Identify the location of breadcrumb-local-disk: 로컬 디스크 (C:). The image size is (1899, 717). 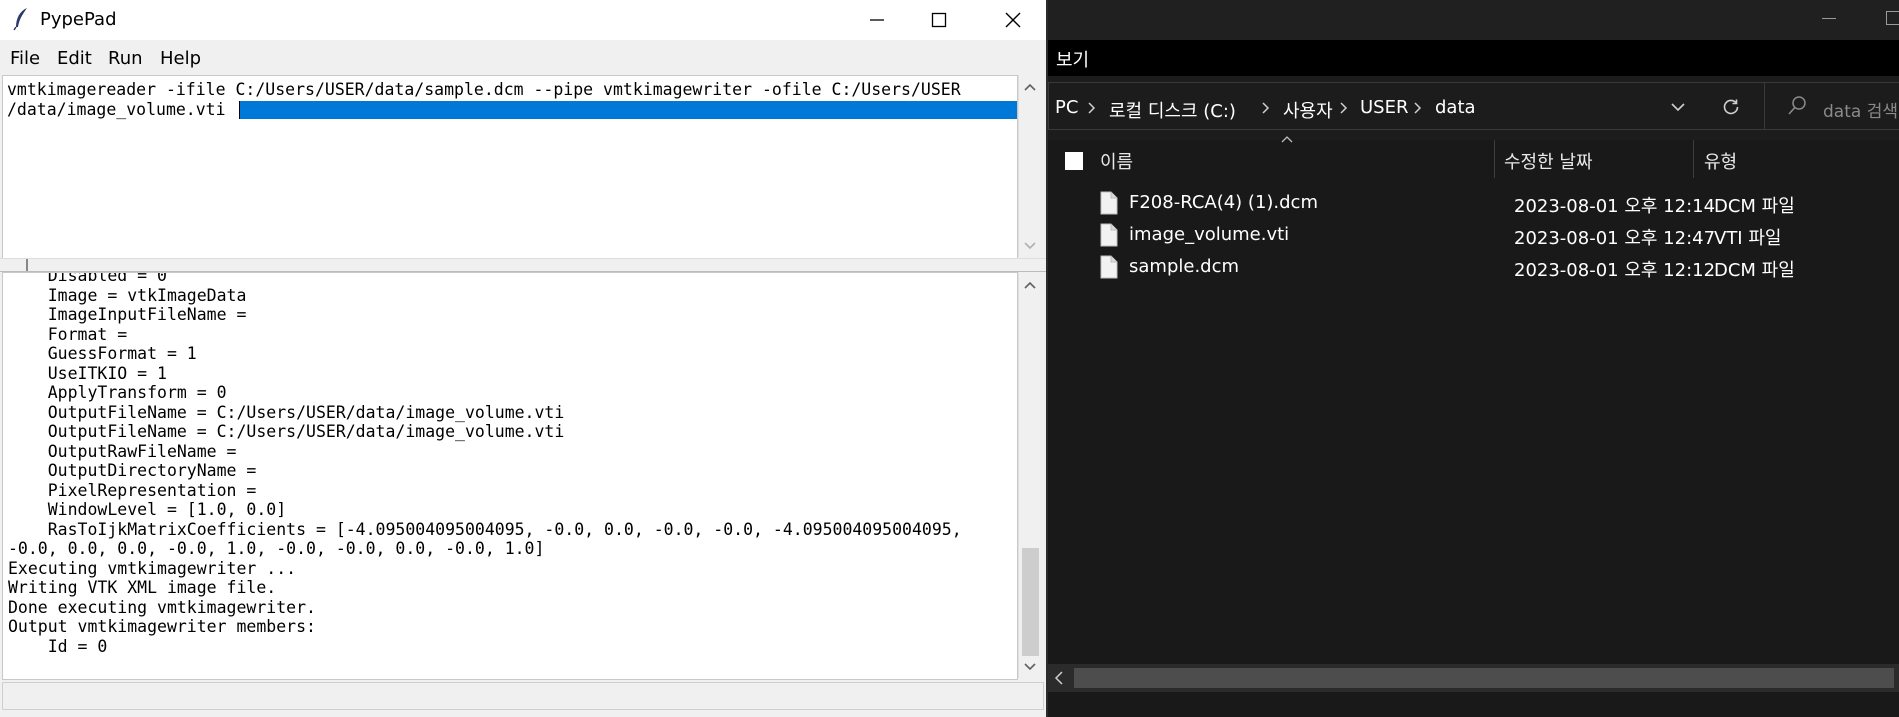
(1172, 110).